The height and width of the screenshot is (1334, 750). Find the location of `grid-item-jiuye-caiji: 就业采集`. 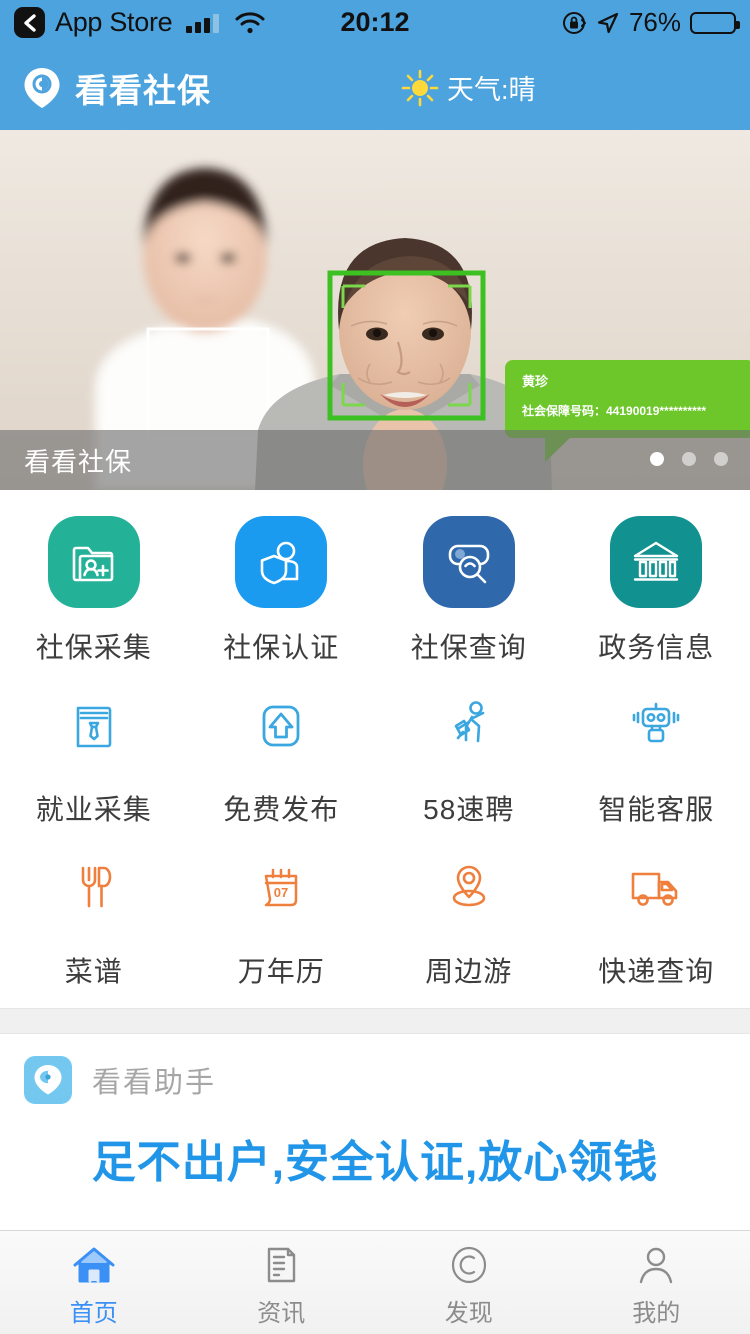

grid-item-jiuye-caiji: 就业采集 is located at coordinates (94, 757).